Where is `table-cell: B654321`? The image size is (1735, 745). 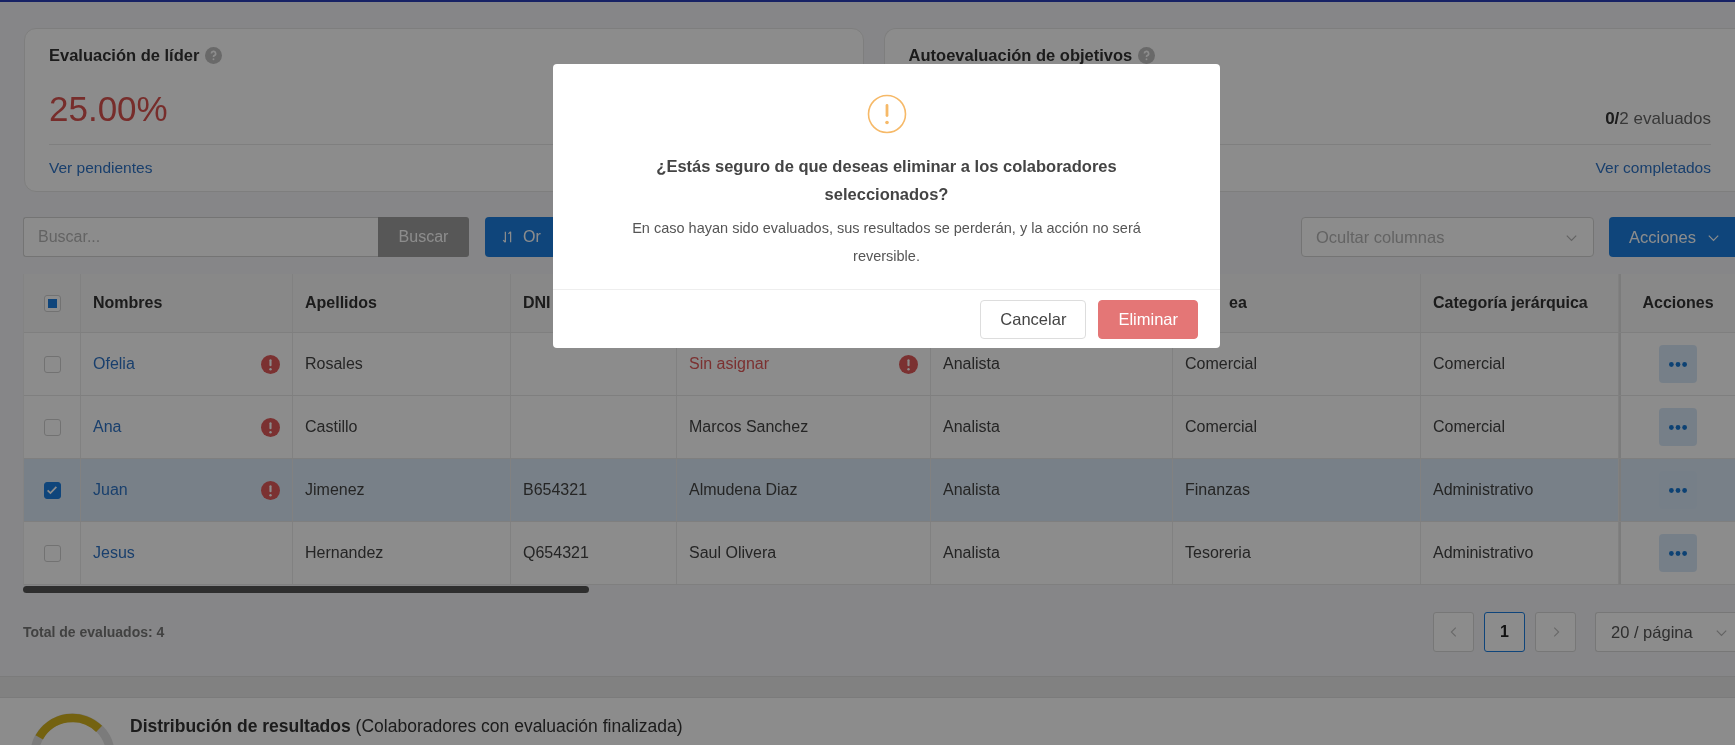
table-cell: B654321 is located at coordinates (555, 490).